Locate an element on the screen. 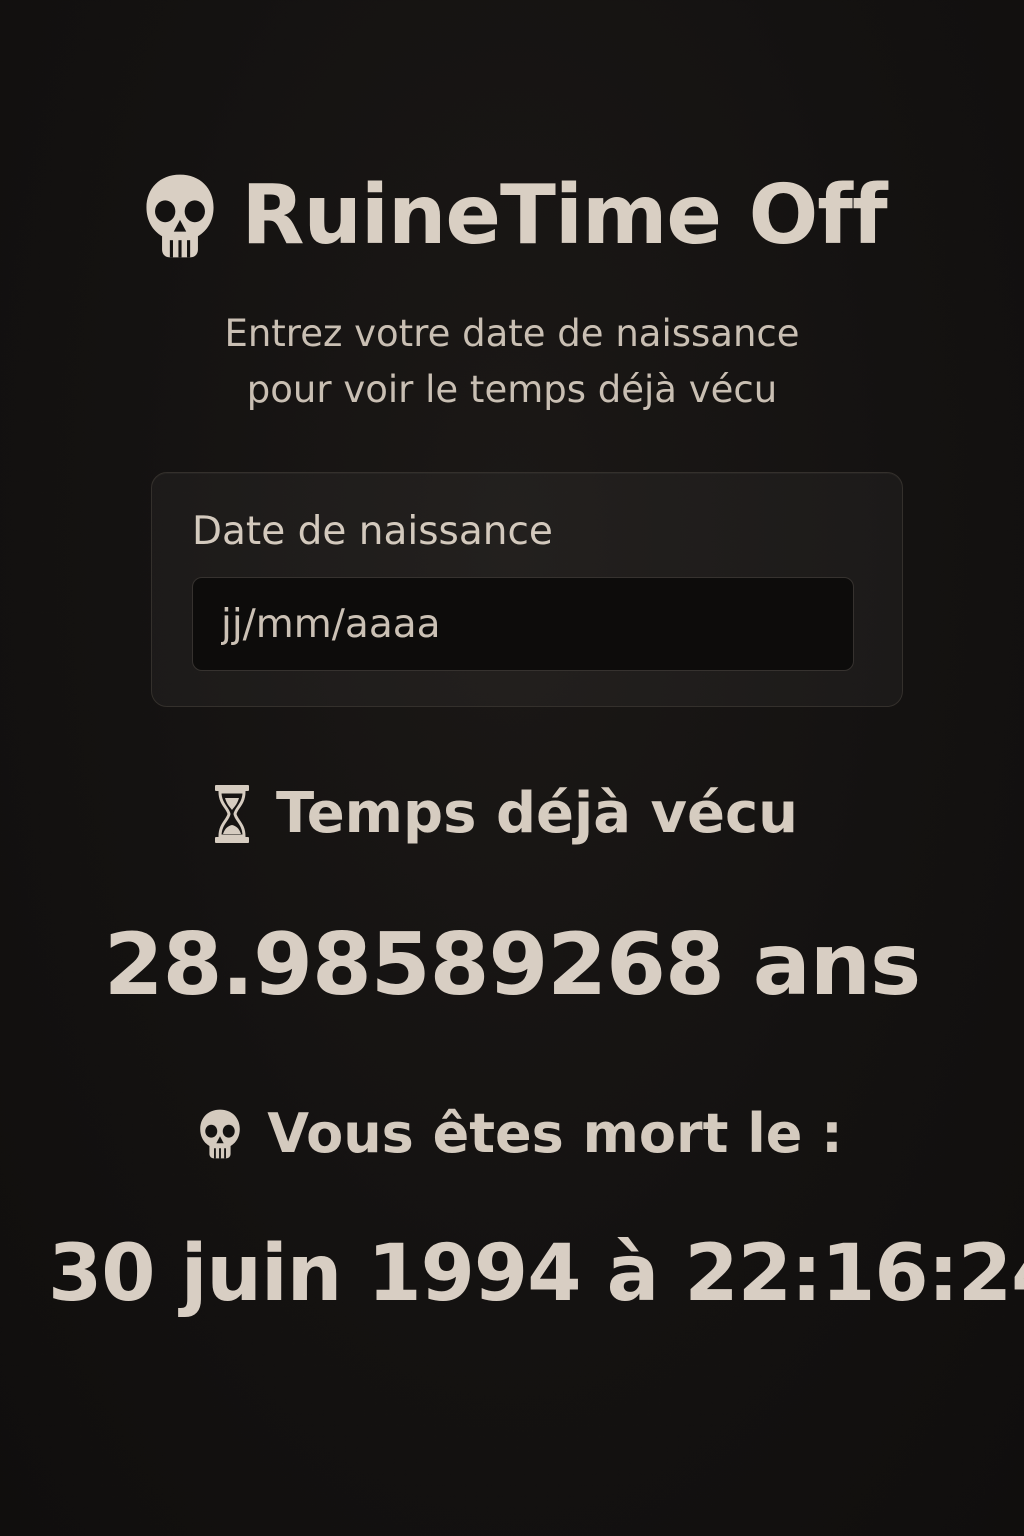 This screenshot has width=1024, height=1536. birthdate-card: Date de naissance is located at coordinates (527, 589).